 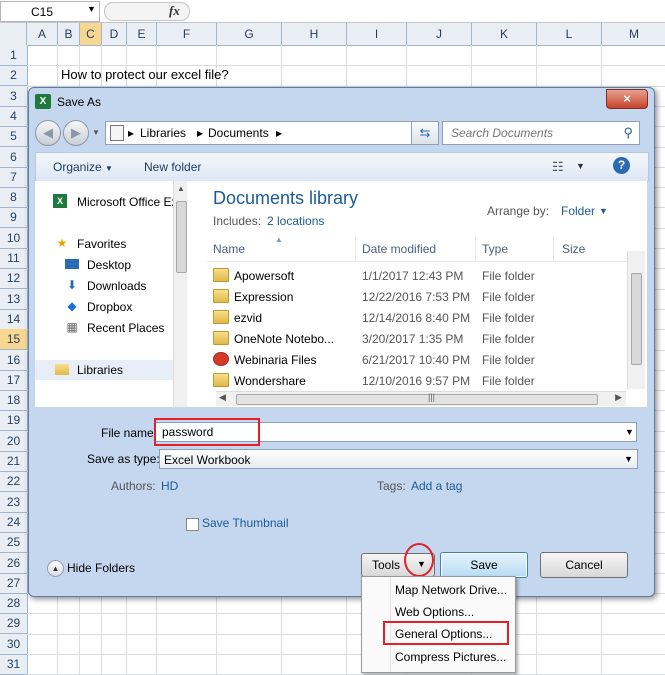 What do you see at coordinates (484, 565) in the screenshot?
I see `save-button: Save` at bounding box center [484, 565].